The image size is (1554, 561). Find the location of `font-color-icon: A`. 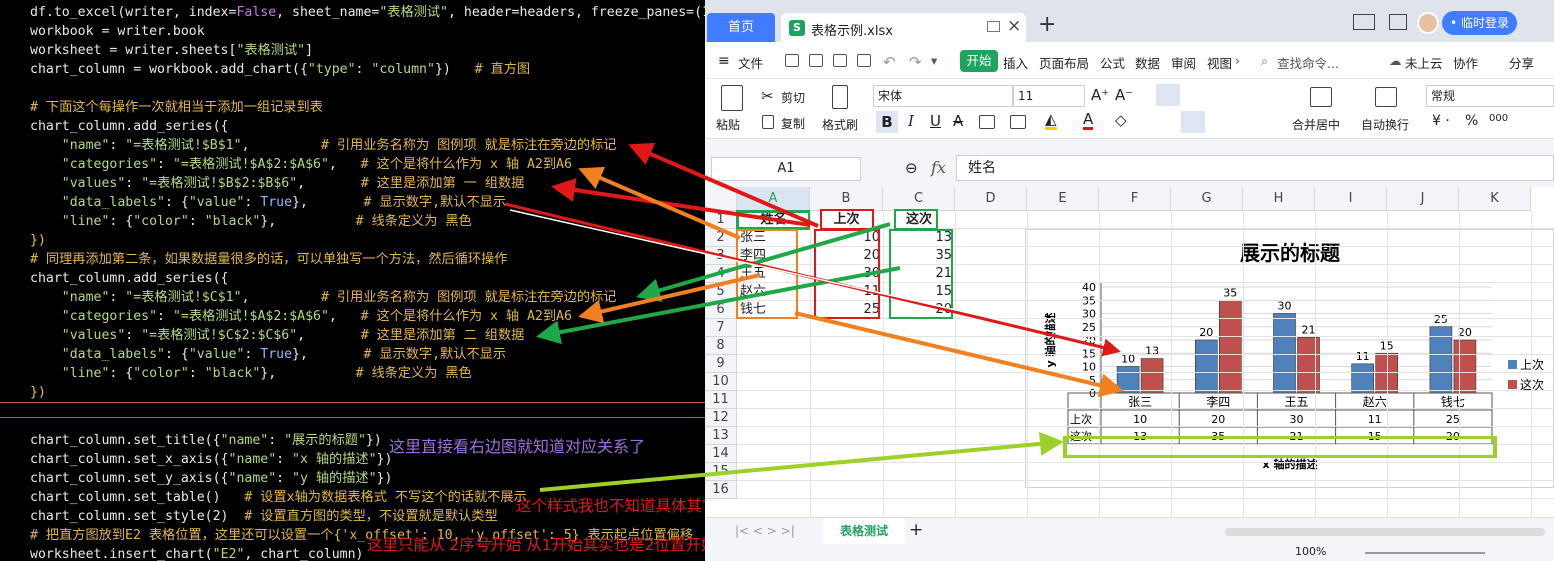

font-color-icon: A is located at coordinates (1088, 120).